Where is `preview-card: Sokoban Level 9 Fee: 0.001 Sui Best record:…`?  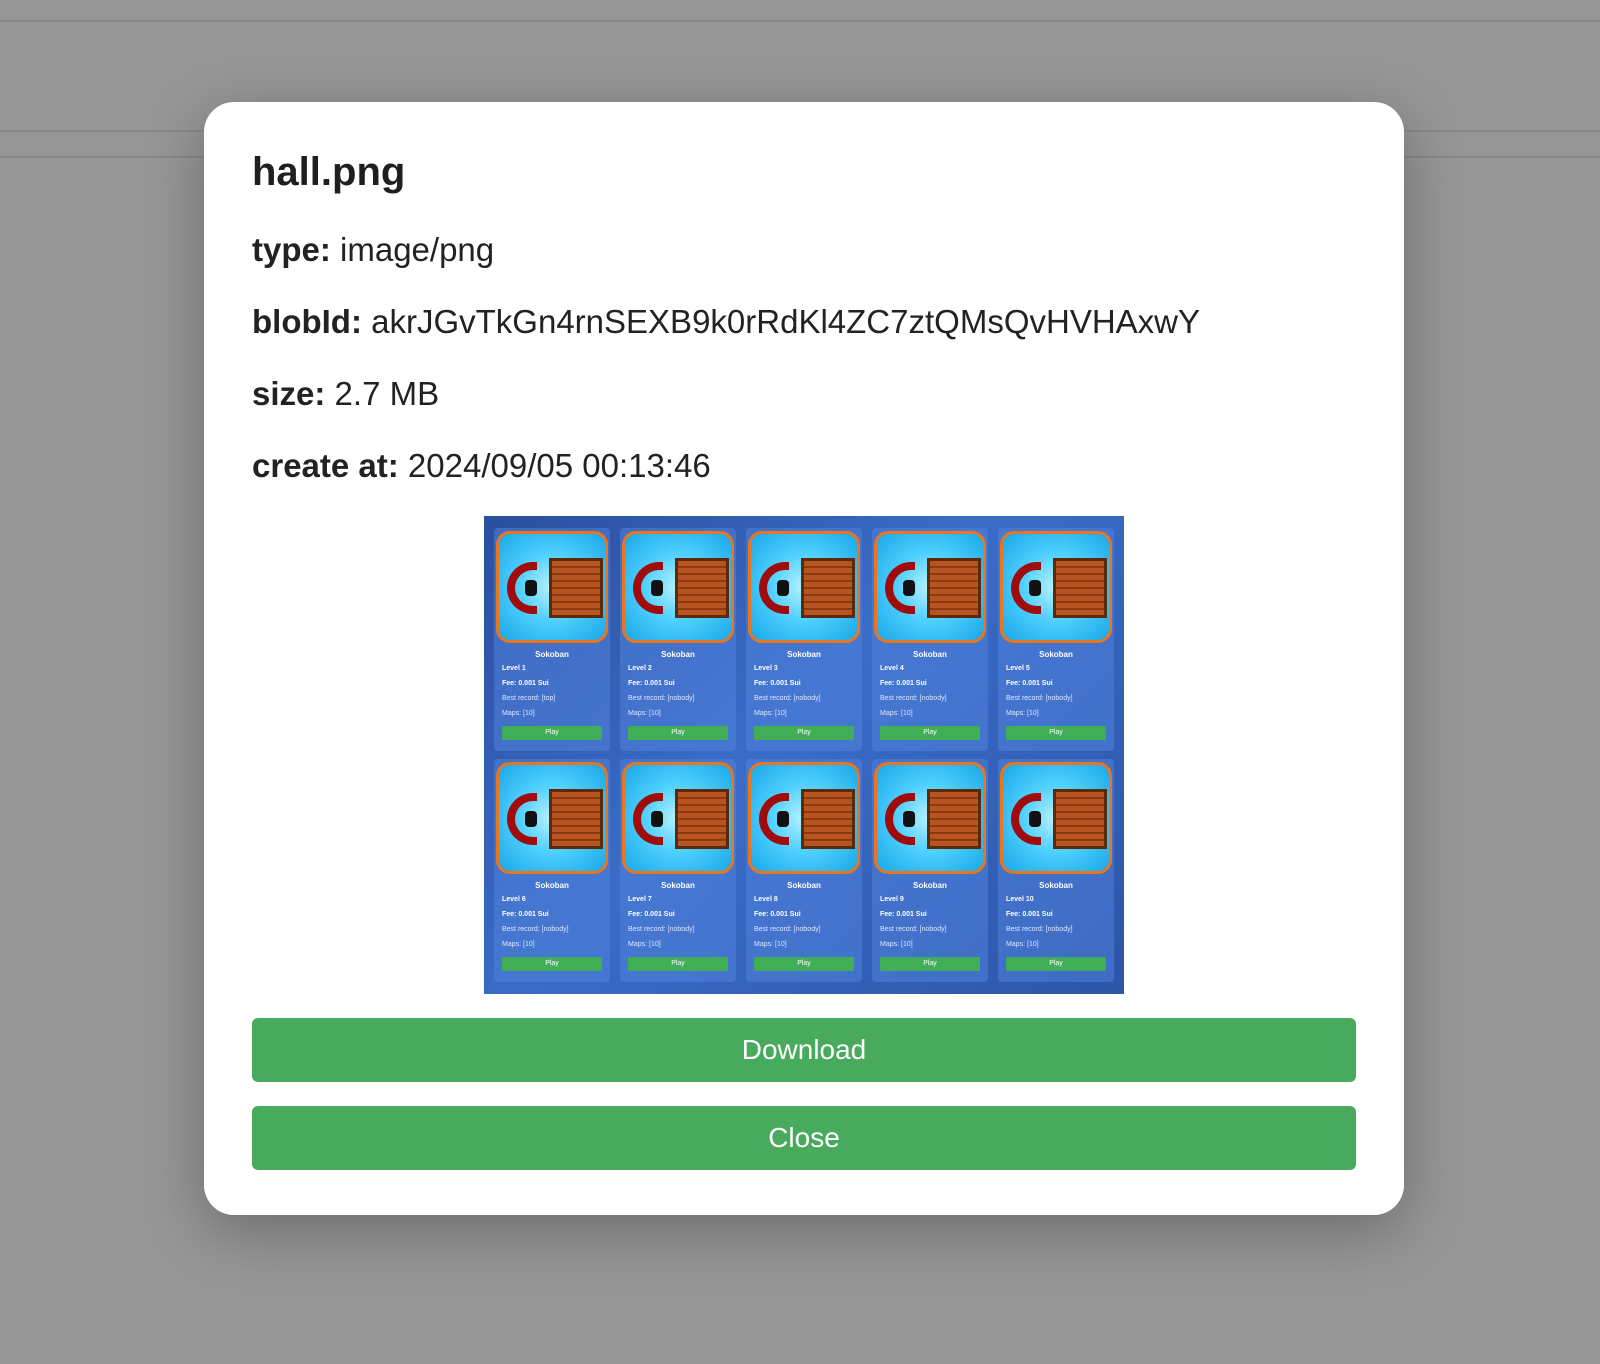
preview-card: Sokoban Level 9 Fee: 0.001 Sui Best record:… is located at coordinates (930, 870).